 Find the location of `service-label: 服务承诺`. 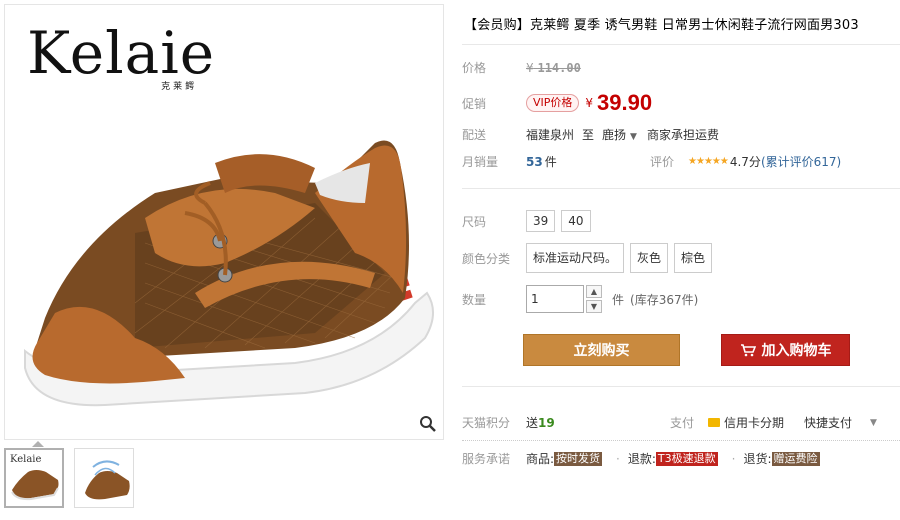

service-label: 服务承诺 is located at coordinates (486, 459).